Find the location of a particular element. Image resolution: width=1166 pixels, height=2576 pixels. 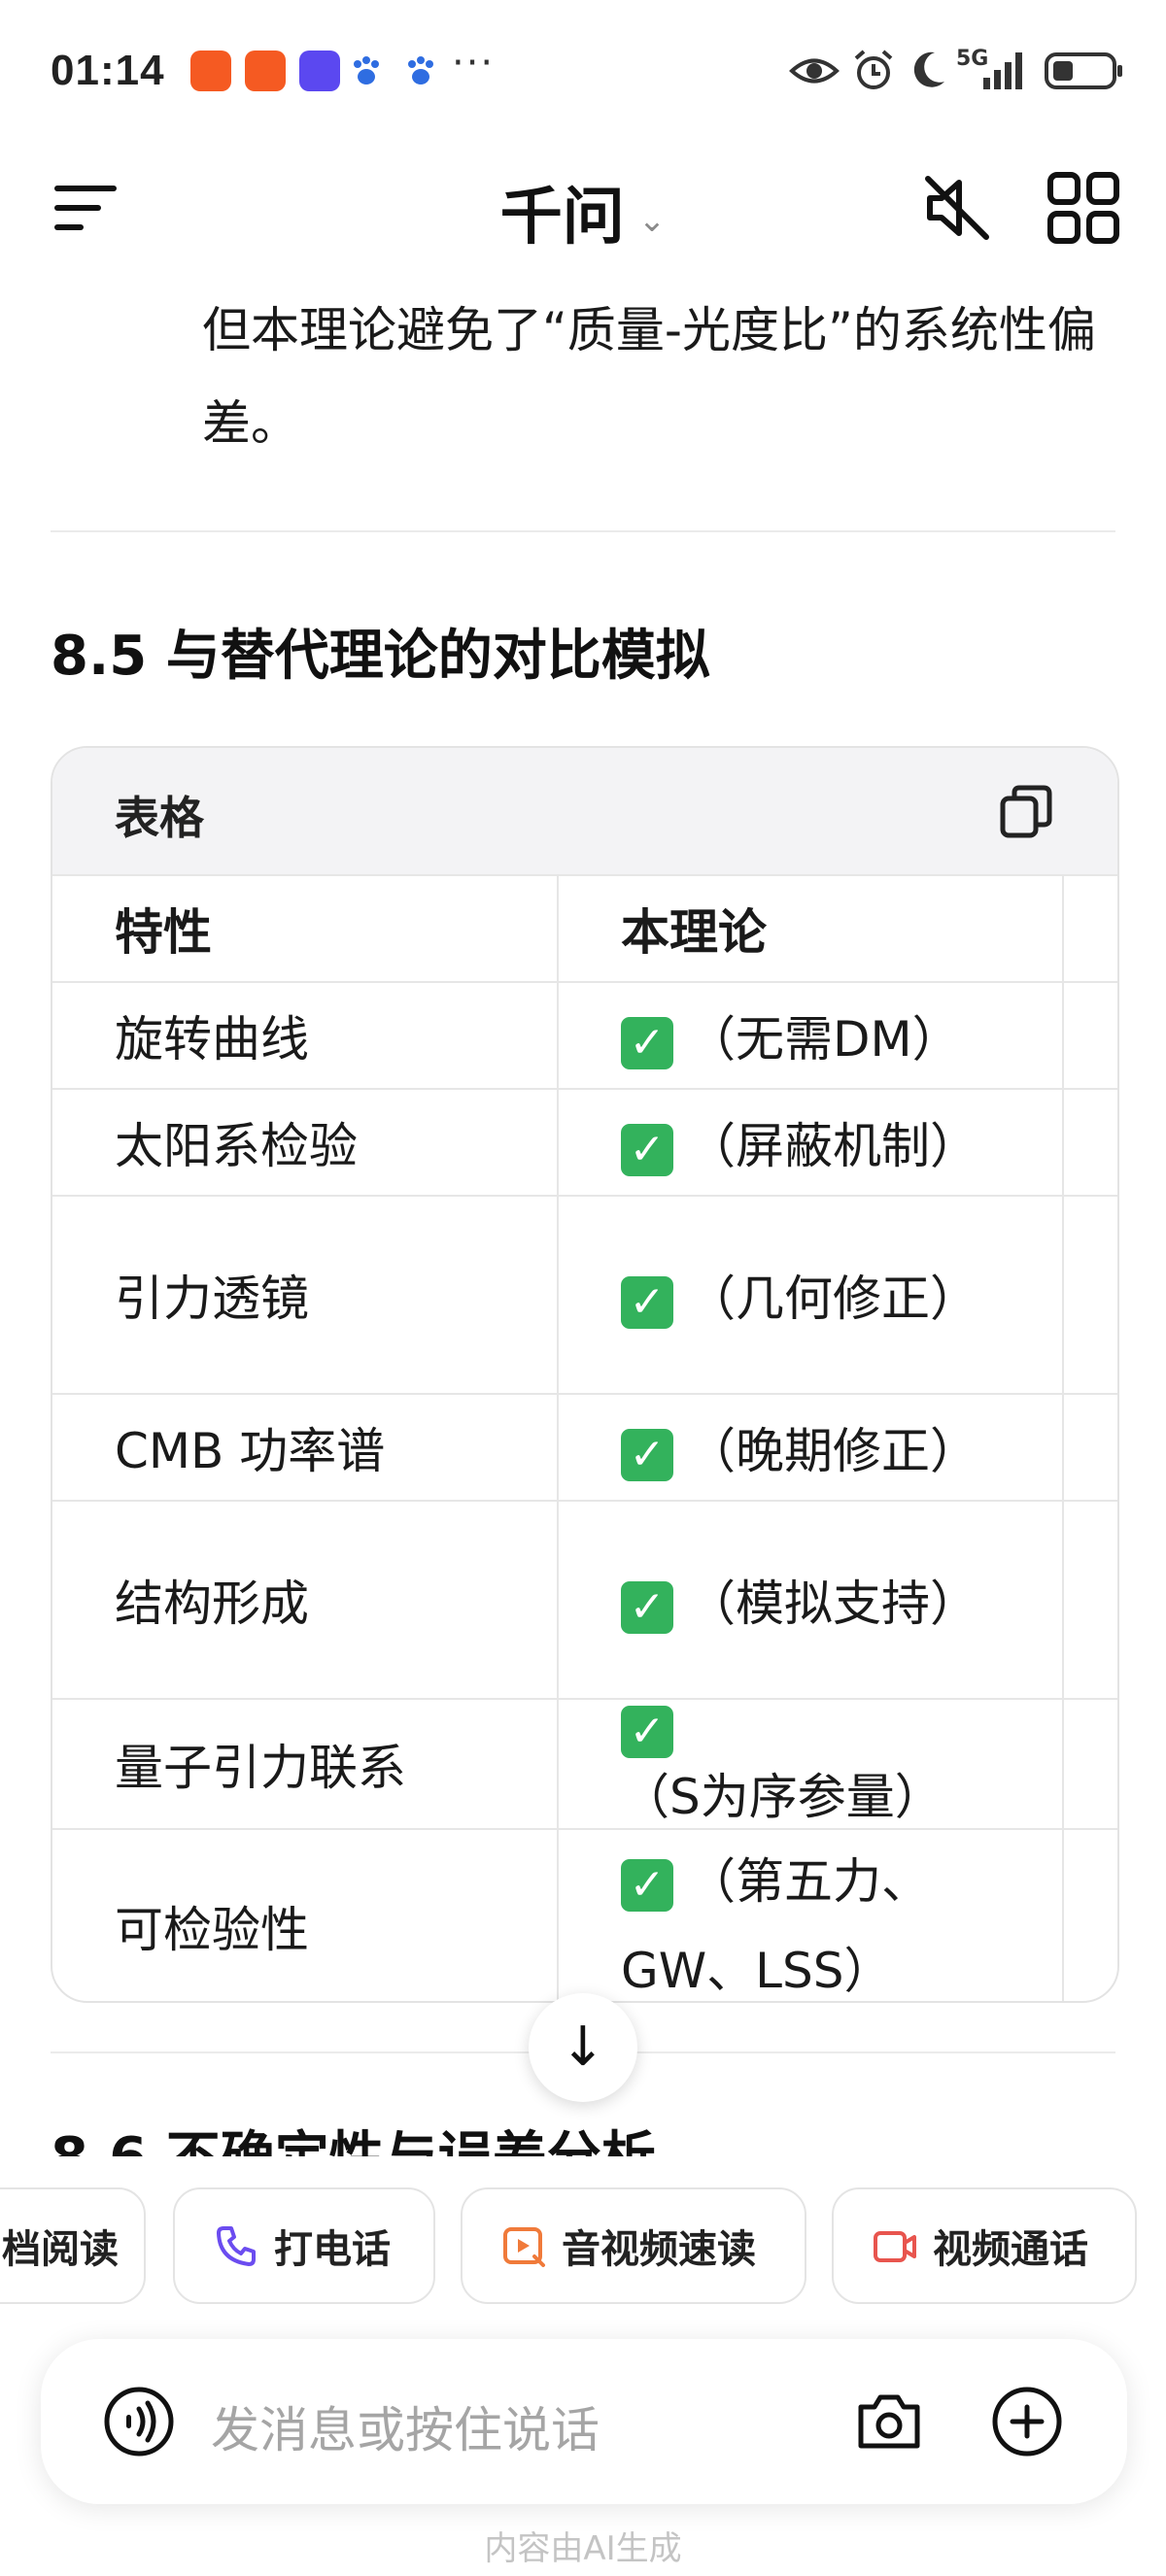

phone-icon is located at coordinates (236, 2246).